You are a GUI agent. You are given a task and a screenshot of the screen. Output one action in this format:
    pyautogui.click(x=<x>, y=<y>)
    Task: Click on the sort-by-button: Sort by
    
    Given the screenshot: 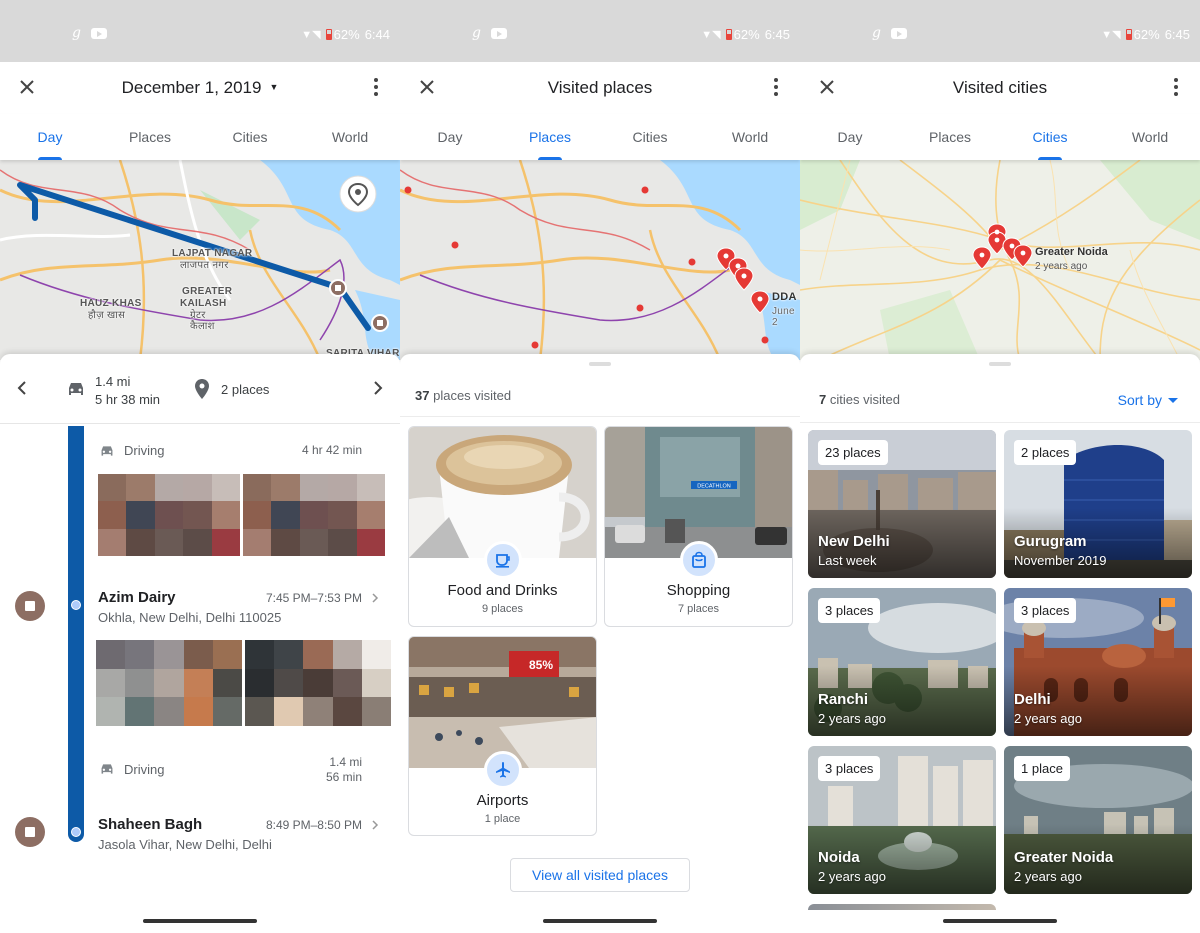 What is the action you would take?
    pyautogui.click(x=1148, y=400)
    